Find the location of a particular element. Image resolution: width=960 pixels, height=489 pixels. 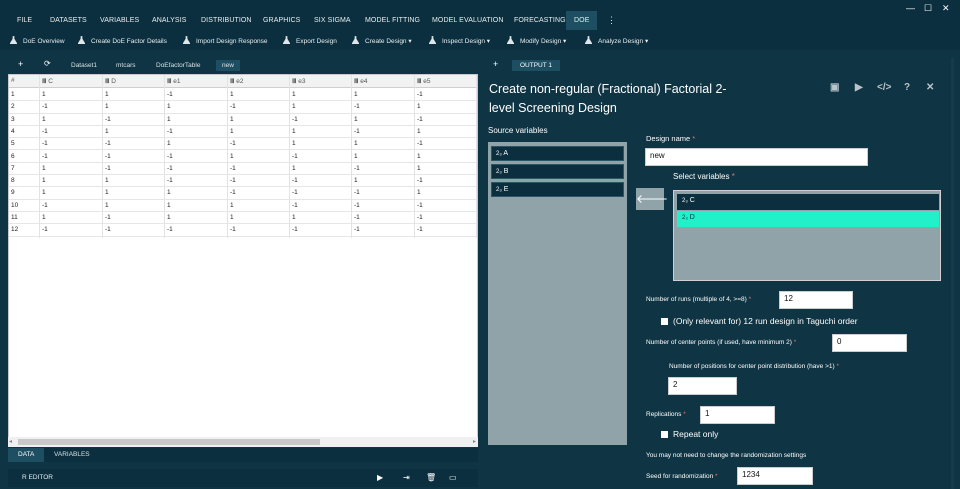

refresh-icon: ⟳ is located at coordinates (47, 63).